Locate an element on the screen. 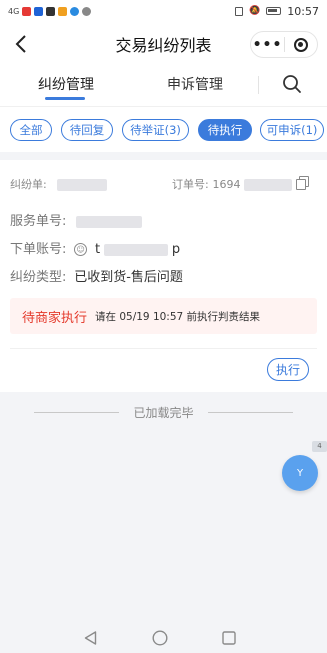  execute-button: 执行 is located at coordinates (288, 369).